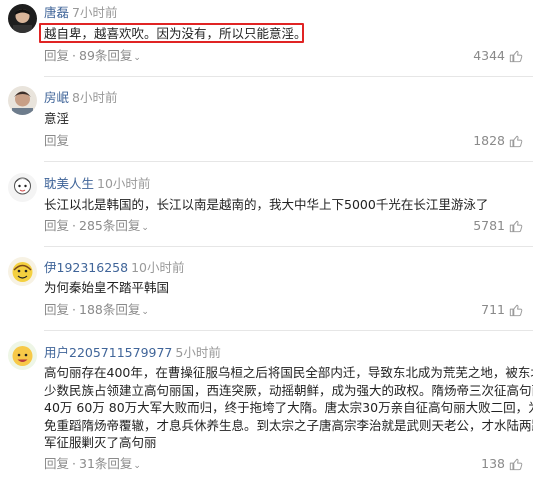 The width and height of the screenshot is (533, 479). I want to click on like-button: 4344, so click(498, 56).